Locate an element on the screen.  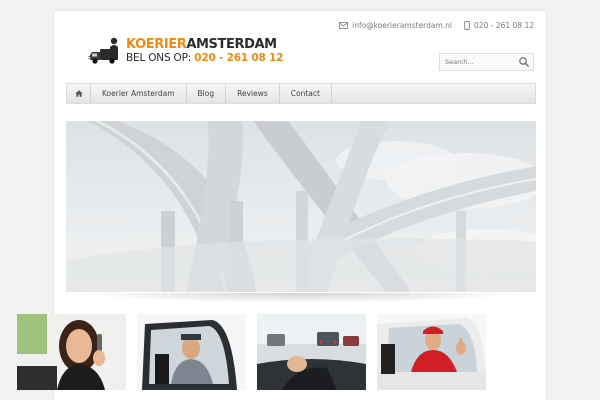
tagline-prefix: BEL ONS OP: is located at coordinates (159, 58).